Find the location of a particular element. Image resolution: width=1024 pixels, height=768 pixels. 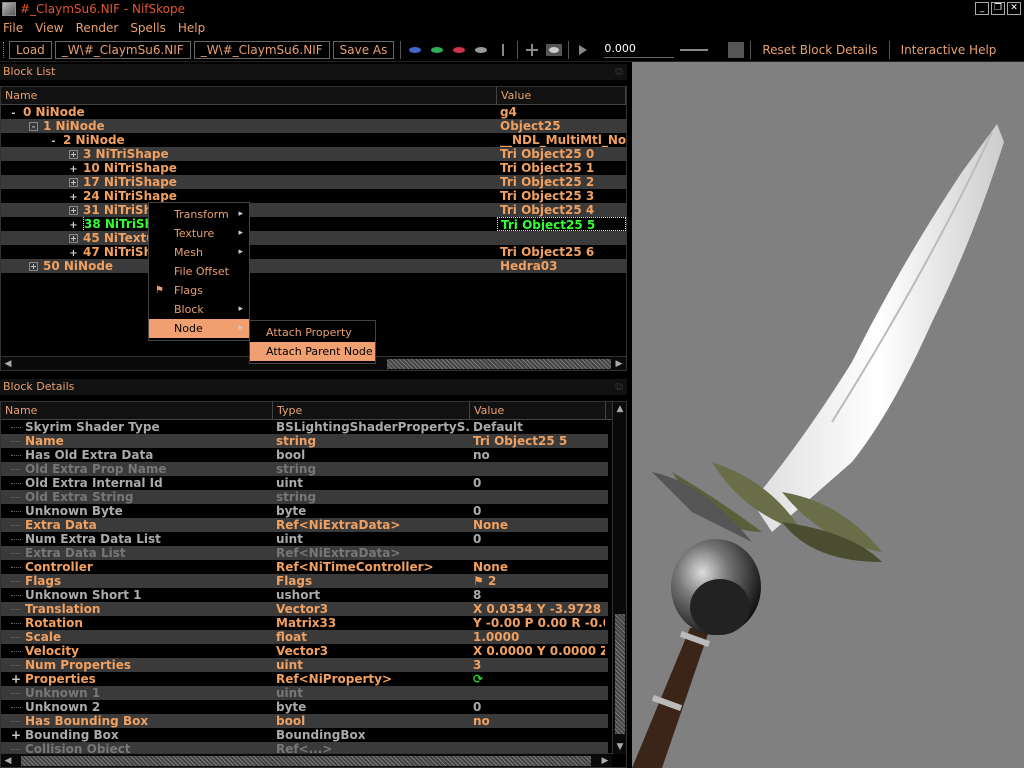

detail-value: 1.0000 is located at coordinates (537, 637).